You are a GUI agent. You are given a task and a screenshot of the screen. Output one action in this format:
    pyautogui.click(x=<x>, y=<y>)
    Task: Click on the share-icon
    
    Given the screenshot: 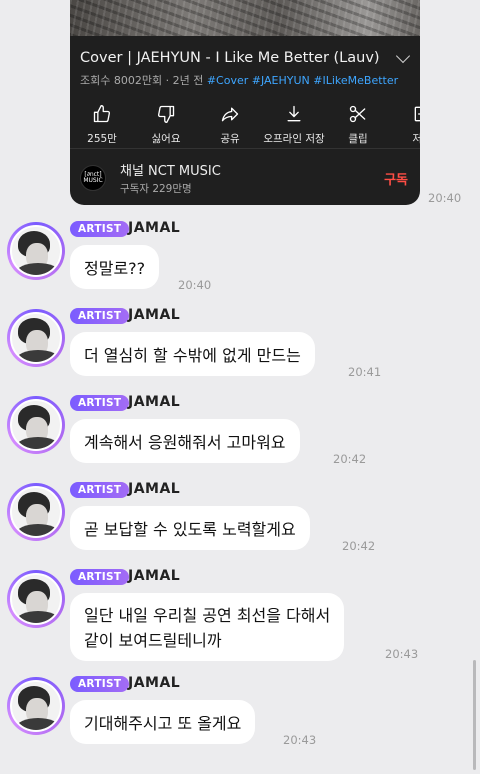 What is the action you would take?
    pyautogui.click(x=230, y=114)
    